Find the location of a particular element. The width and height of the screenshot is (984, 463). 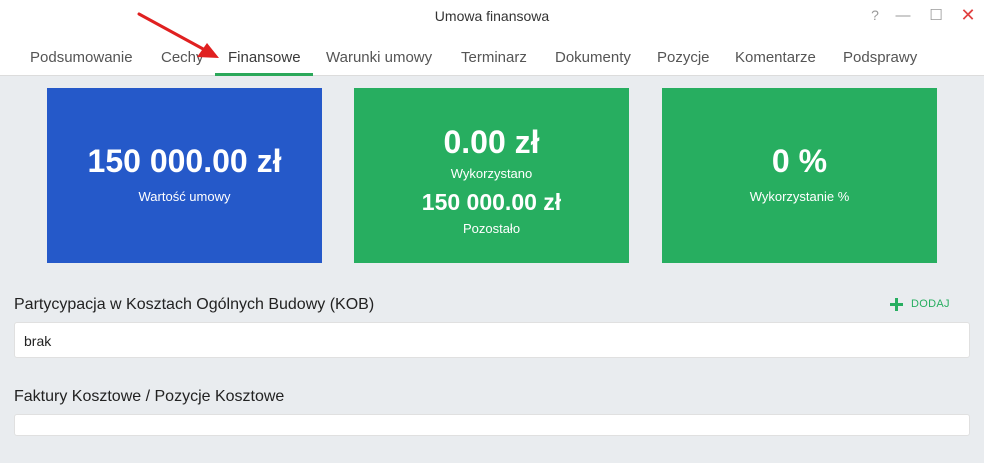

remaining-value: 150 000.00 zł is located at coordinates (491, 202).